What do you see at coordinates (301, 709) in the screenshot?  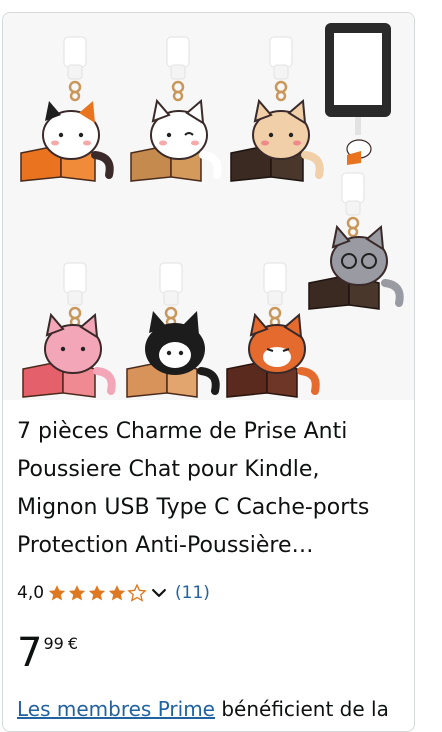 I see `prime-benefit-text: bénéficient de la` at bounding box center [301, 709].